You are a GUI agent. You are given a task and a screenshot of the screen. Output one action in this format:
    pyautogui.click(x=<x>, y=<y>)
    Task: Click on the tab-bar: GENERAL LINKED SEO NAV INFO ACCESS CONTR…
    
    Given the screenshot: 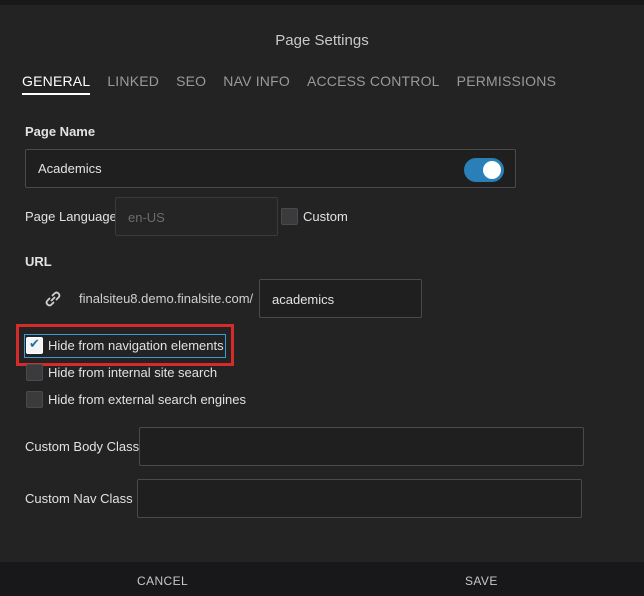 What is the action you would take?
    pyautogui.click(x=297, y=84)
    